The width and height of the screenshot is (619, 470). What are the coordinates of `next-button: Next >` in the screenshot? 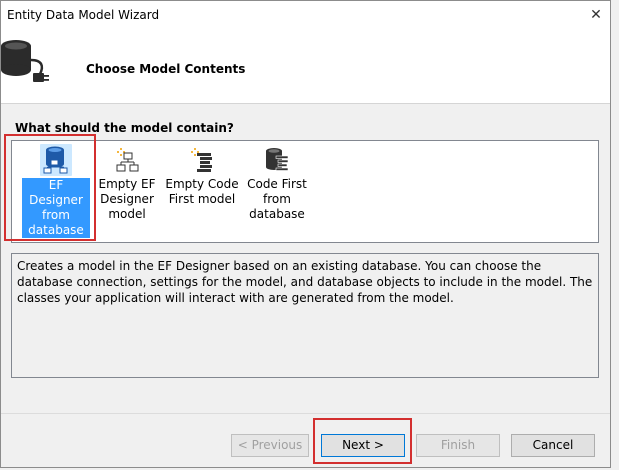 It's located at (363, 445).